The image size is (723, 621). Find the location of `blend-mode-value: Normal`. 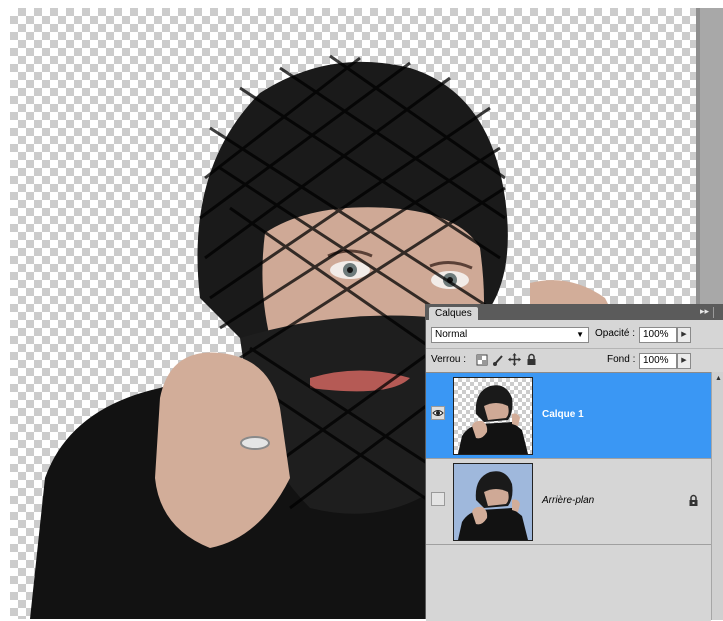

blend-mode-value: Normal is located at coordinates (451, 334).